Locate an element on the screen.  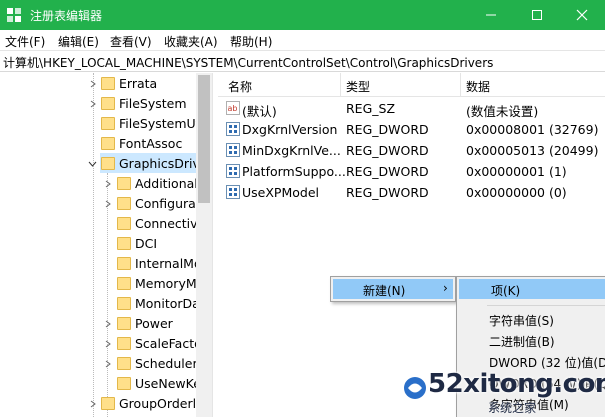
tree-item-selected: GraphicsDriv is located at coordinates (150, 163).